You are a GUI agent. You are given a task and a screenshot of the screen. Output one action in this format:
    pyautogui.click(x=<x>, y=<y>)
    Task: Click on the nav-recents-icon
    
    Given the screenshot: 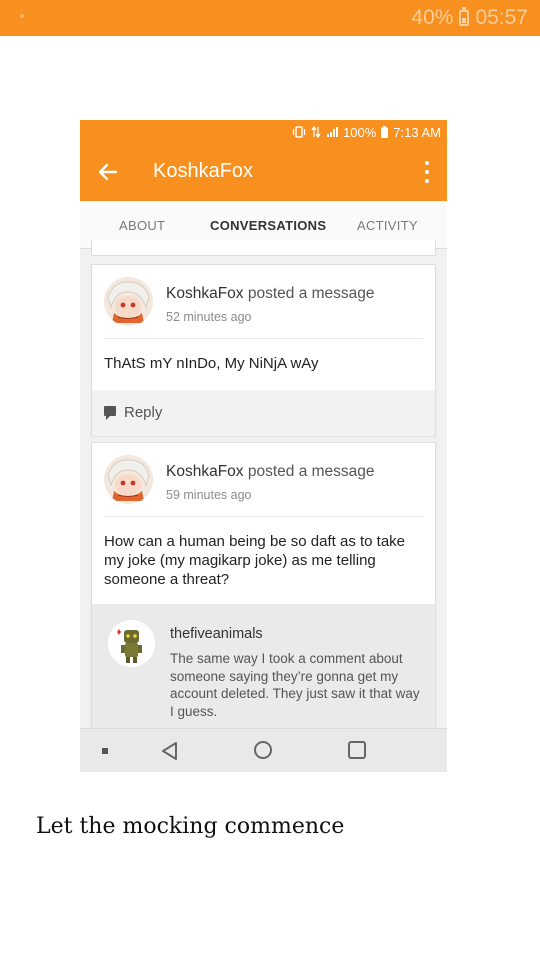 What is the action you would take?
    pyautogui.click(x=357, y=750)
    